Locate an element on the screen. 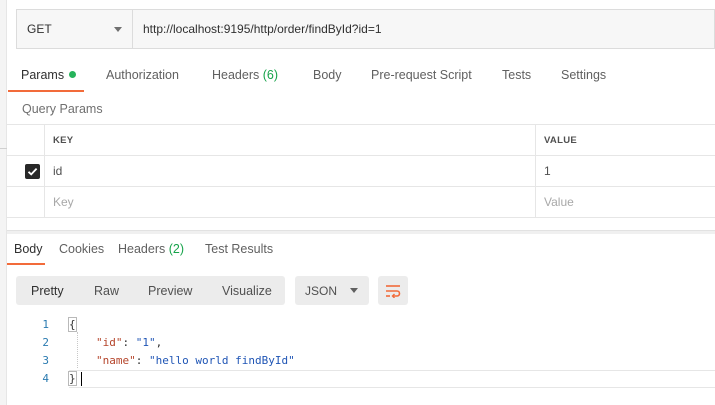 The image size is (715, 405). param-value-cell: 1 is located at coordinates (625, 171).